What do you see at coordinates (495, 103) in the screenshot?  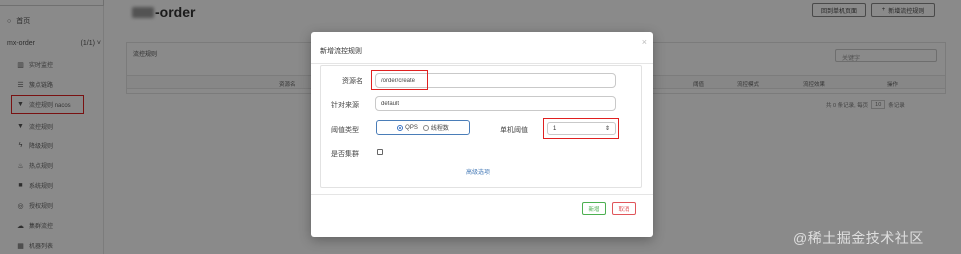 I see `source-input` at bounding box center [495, 103].